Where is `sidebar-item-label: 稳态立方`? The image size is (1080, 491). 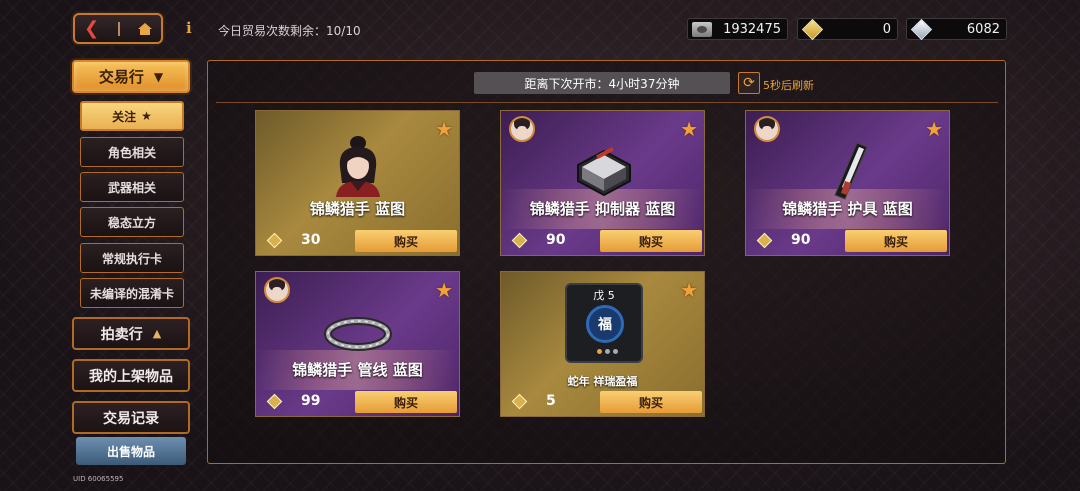 sidebar-item-label: 稳态立方 is located at coordinates (131, 222).